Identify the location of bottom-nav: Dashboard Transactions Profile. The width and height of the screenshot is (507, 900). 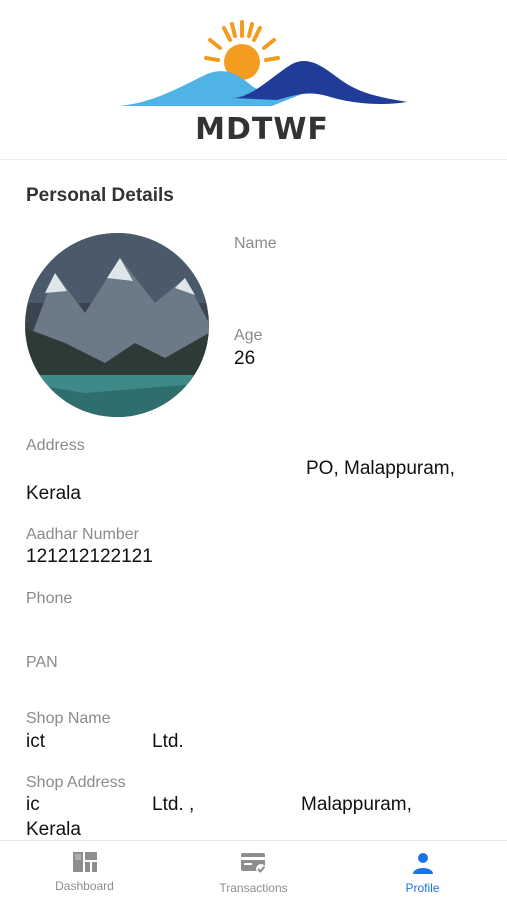
(253, 870).